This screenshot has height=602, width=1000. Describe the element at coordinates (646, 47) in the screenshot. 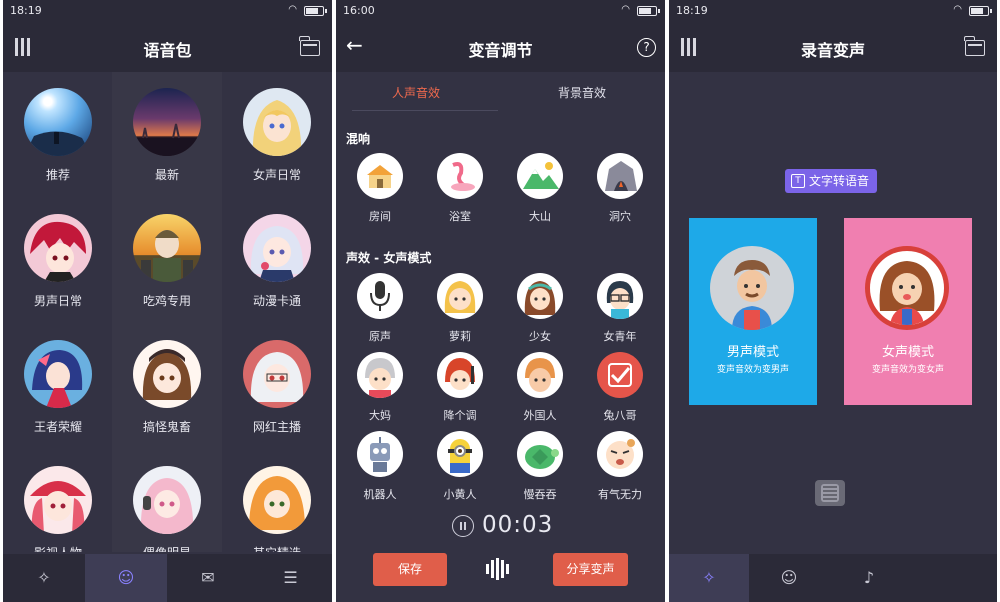

I see `help-icon: ?` at that location.